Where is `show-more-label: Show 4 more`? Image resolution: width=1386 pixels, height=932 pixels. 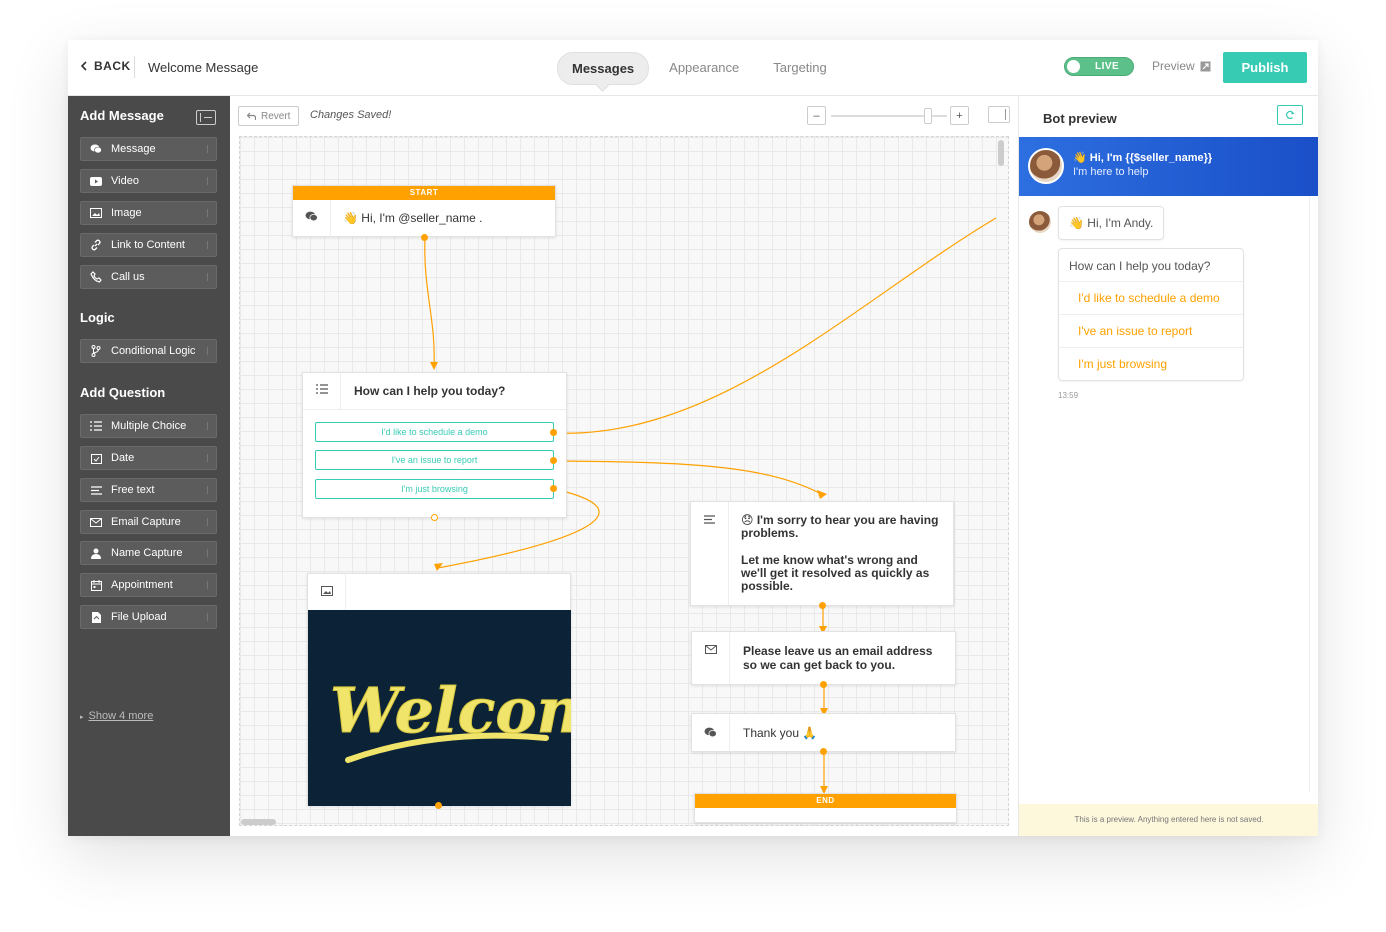
show-more-label: Show 4 more is located at coordinates (121, 716).